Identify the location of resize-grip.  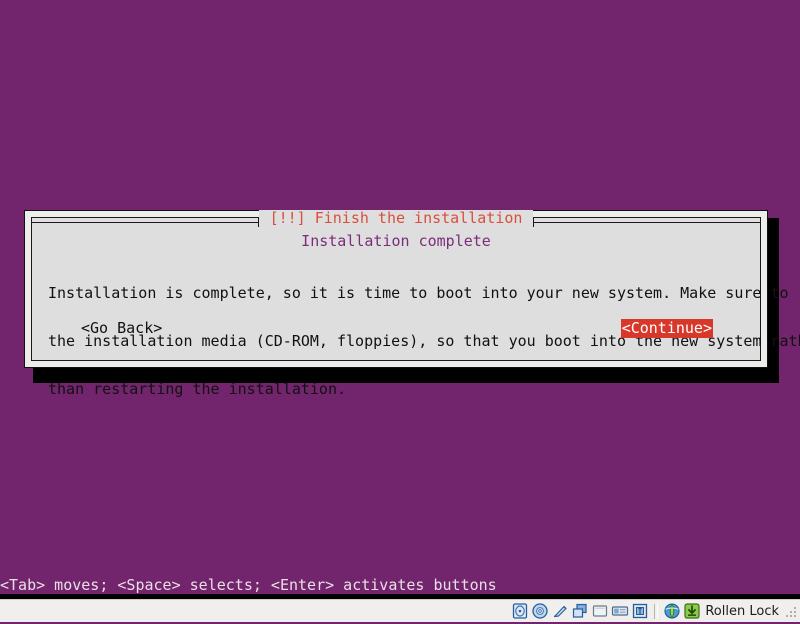
(791, 611).